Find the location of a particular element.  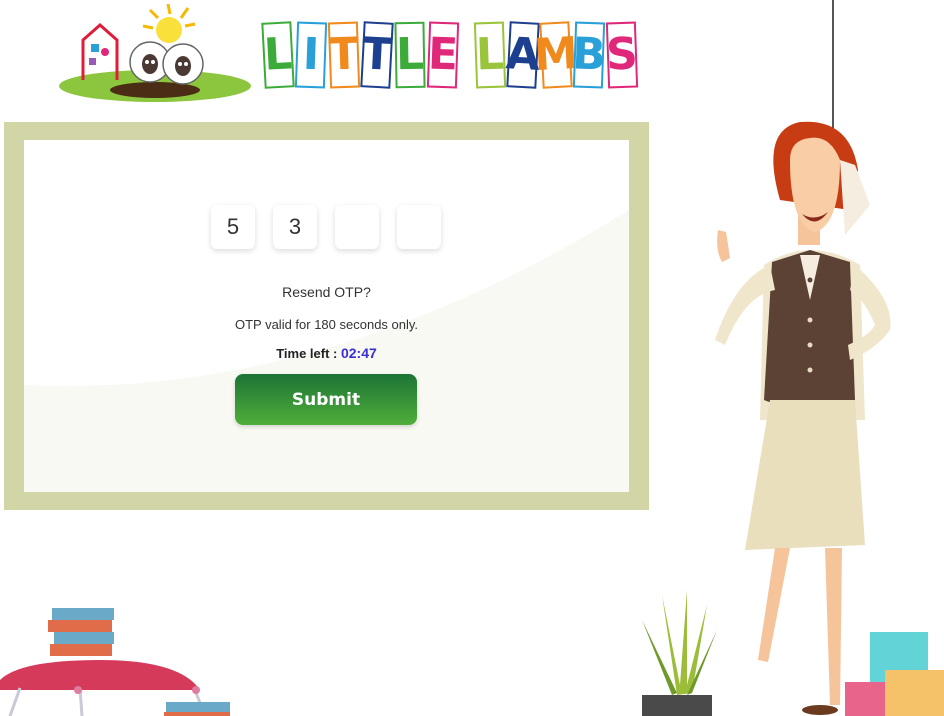

books-decoration is located at coordinates (115, 662).